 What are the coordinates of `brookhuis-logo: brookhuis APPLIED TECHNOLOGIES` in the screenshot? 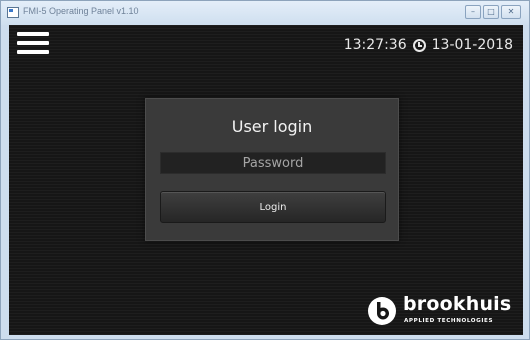 It's located at (441, 311).